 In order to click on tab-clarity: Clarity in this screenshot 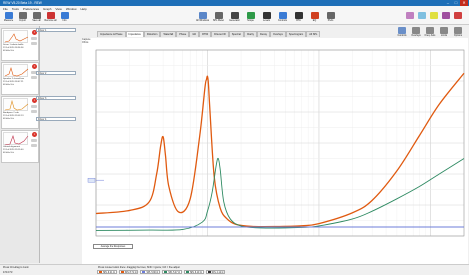, I will do `click(250, 34)`.